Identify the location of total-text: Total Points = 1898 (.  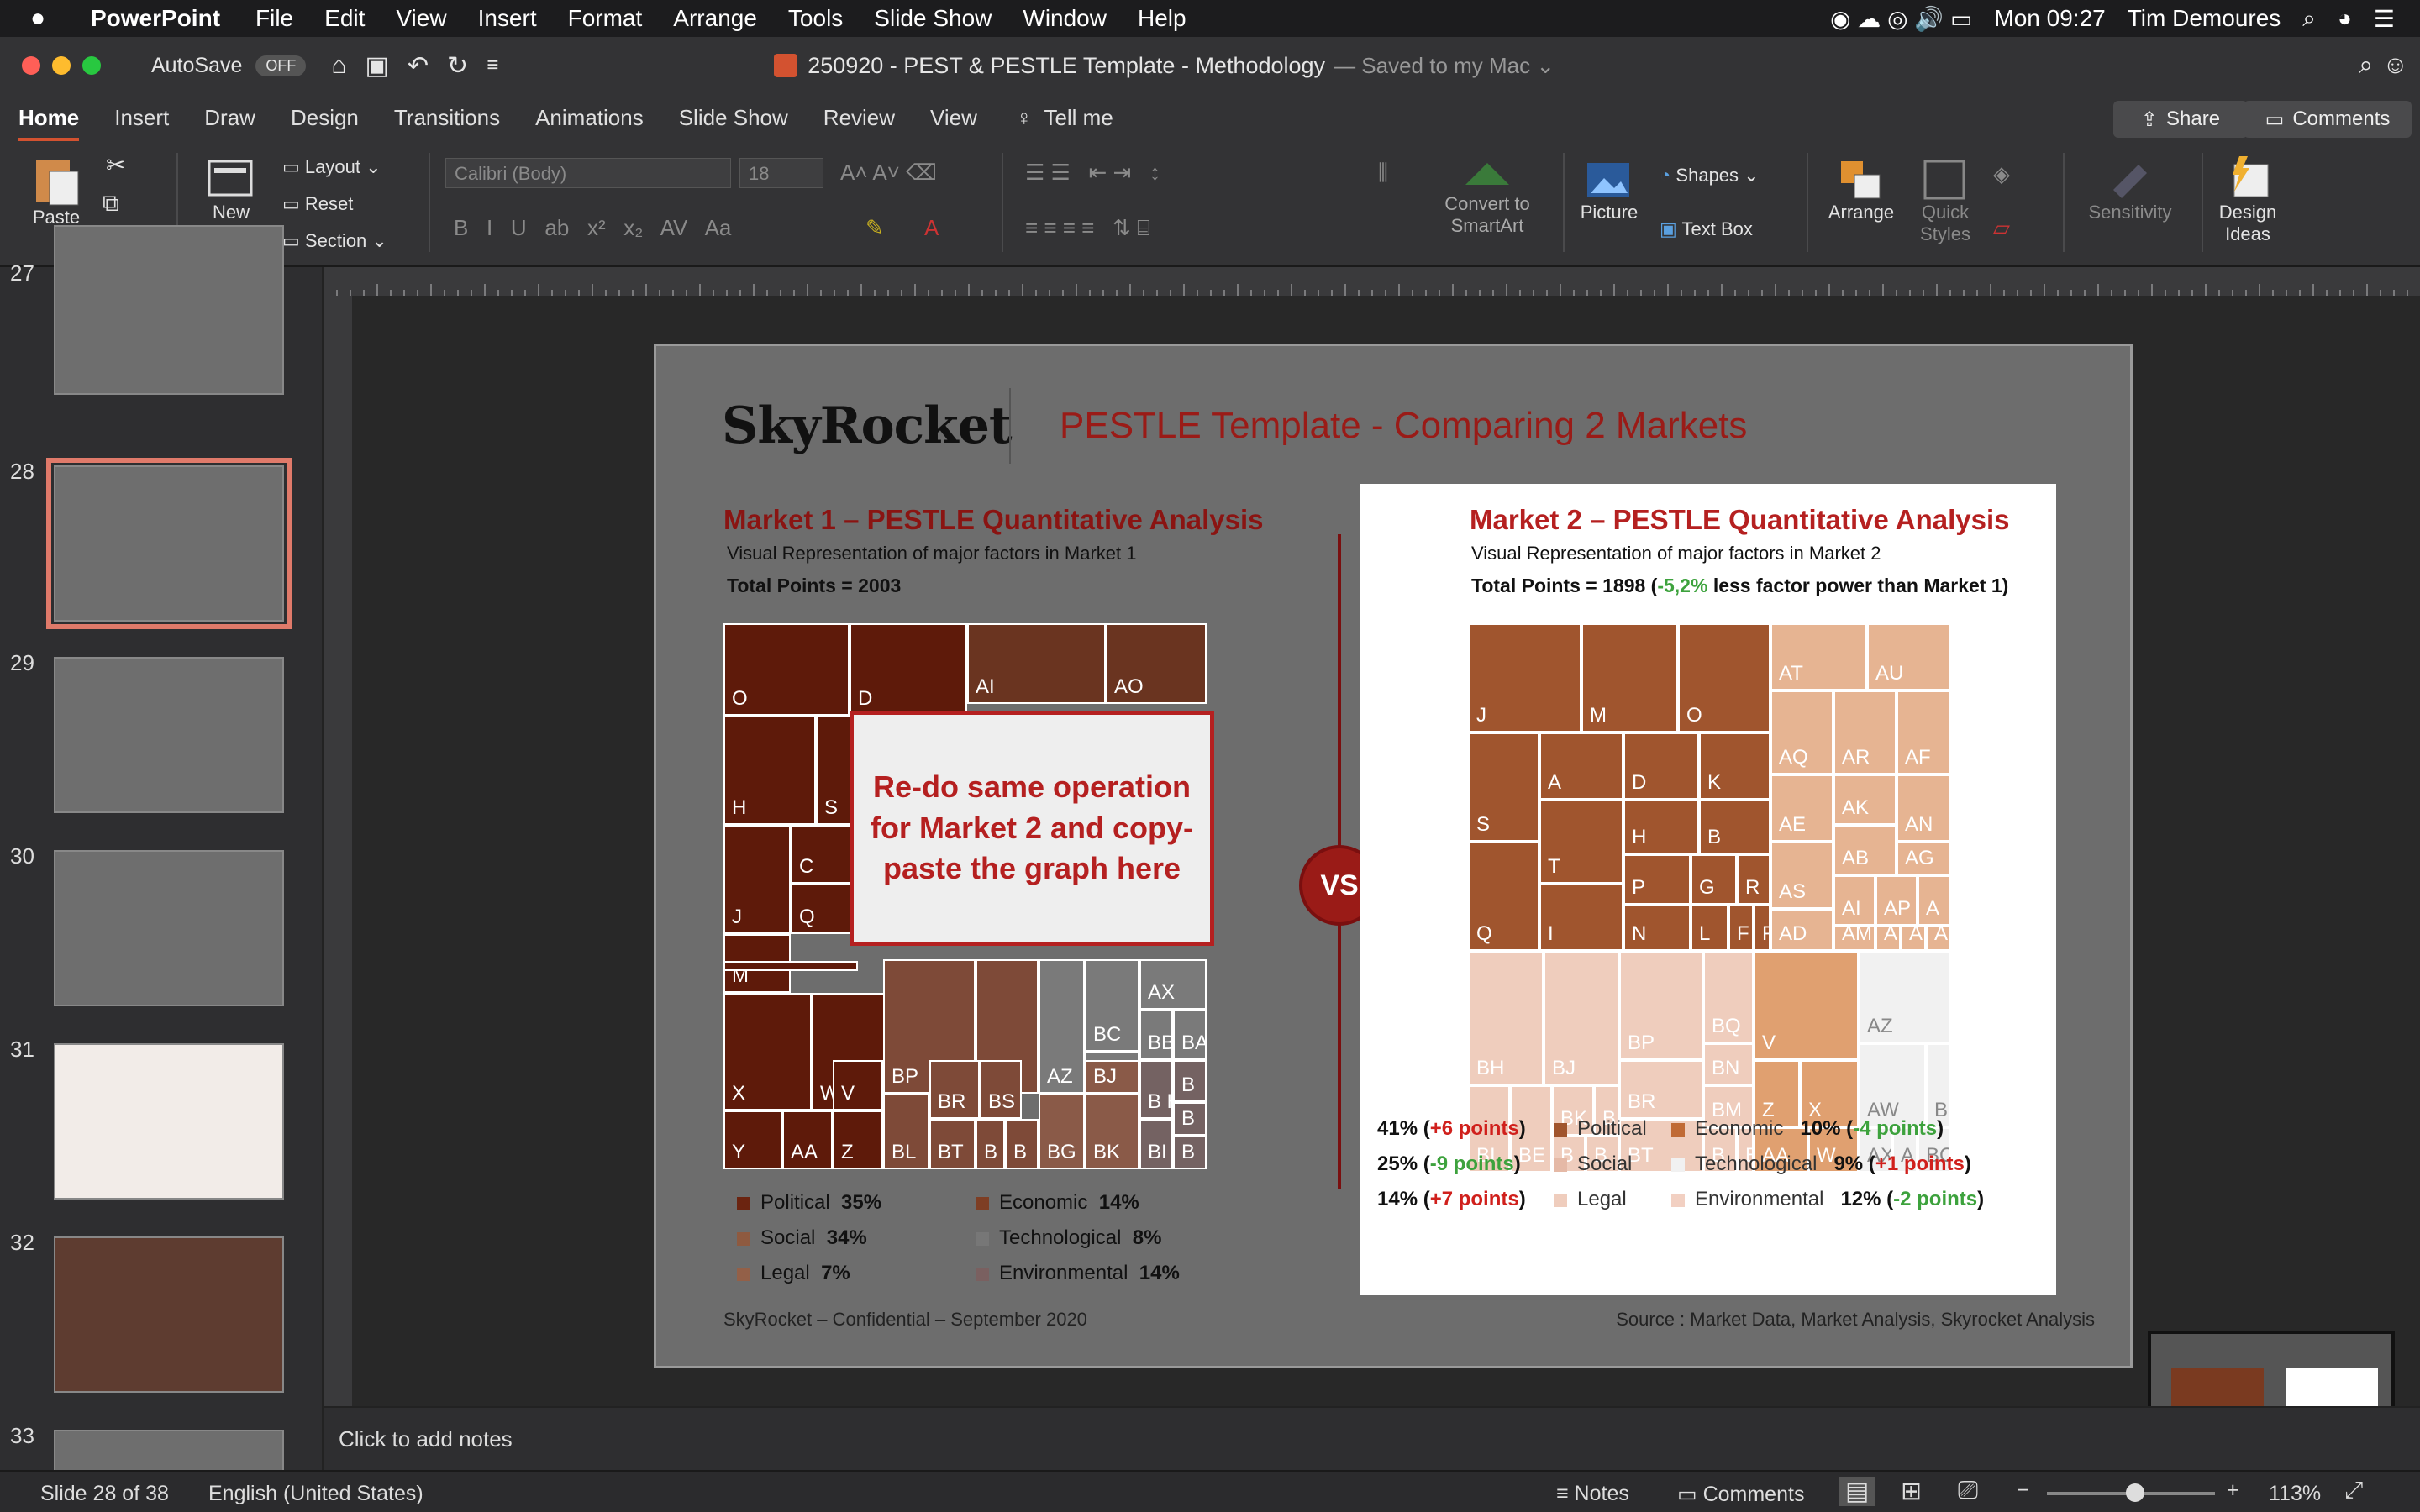
(1564, 585).